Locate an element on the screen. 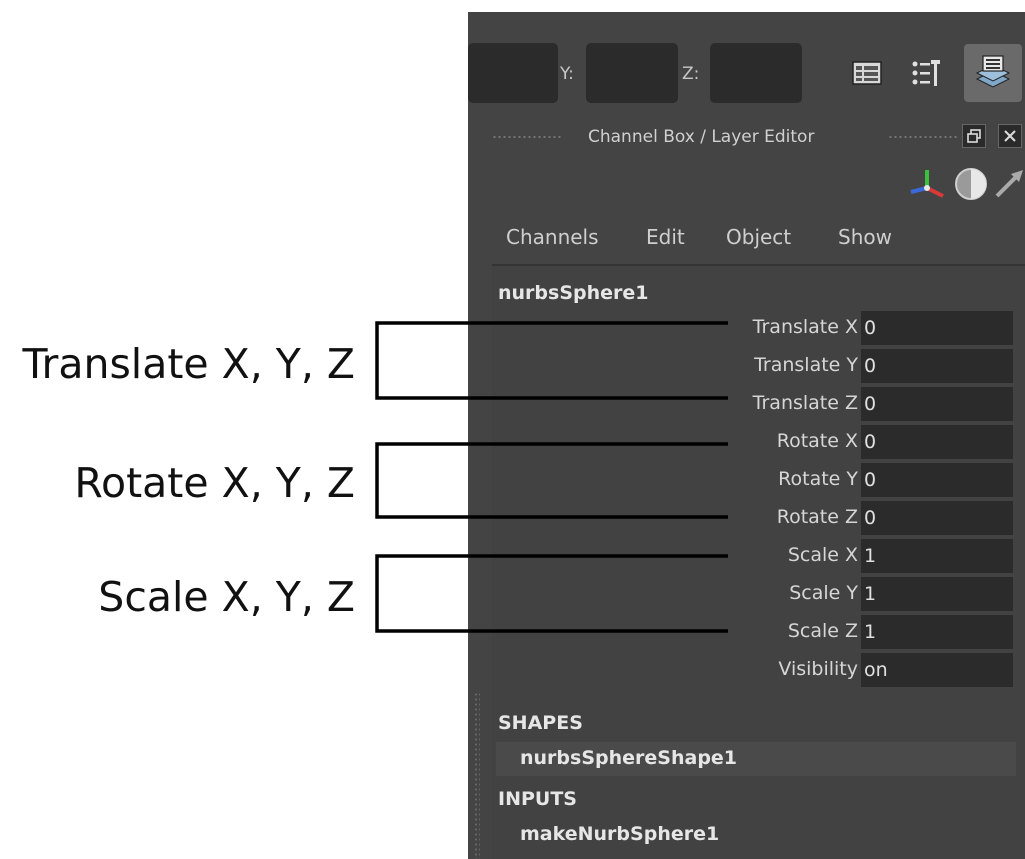 Image resolution: width=1025 pixels, height=859 pixels. toolbar: Y: Z: is located at coordinates (746, 62).